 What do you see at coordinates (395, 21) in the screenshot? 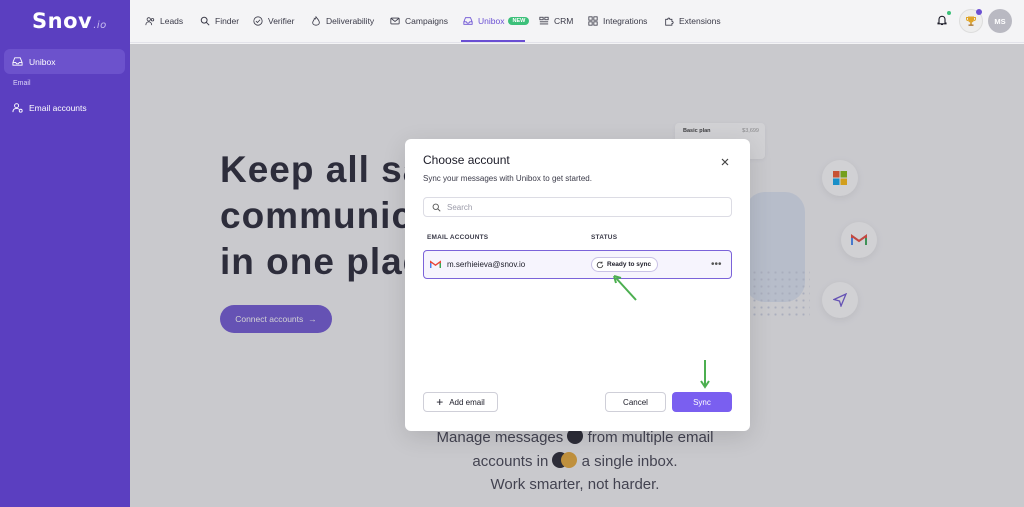
I see `mail-icon` at bounding box center [395, 21].